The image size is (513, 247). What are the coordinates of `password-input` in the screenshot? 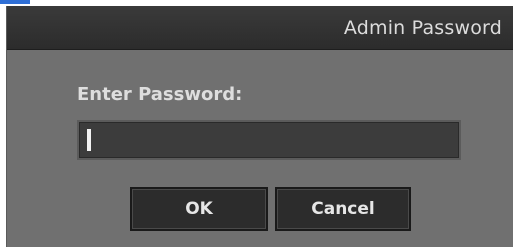 It's located at (269, 140).